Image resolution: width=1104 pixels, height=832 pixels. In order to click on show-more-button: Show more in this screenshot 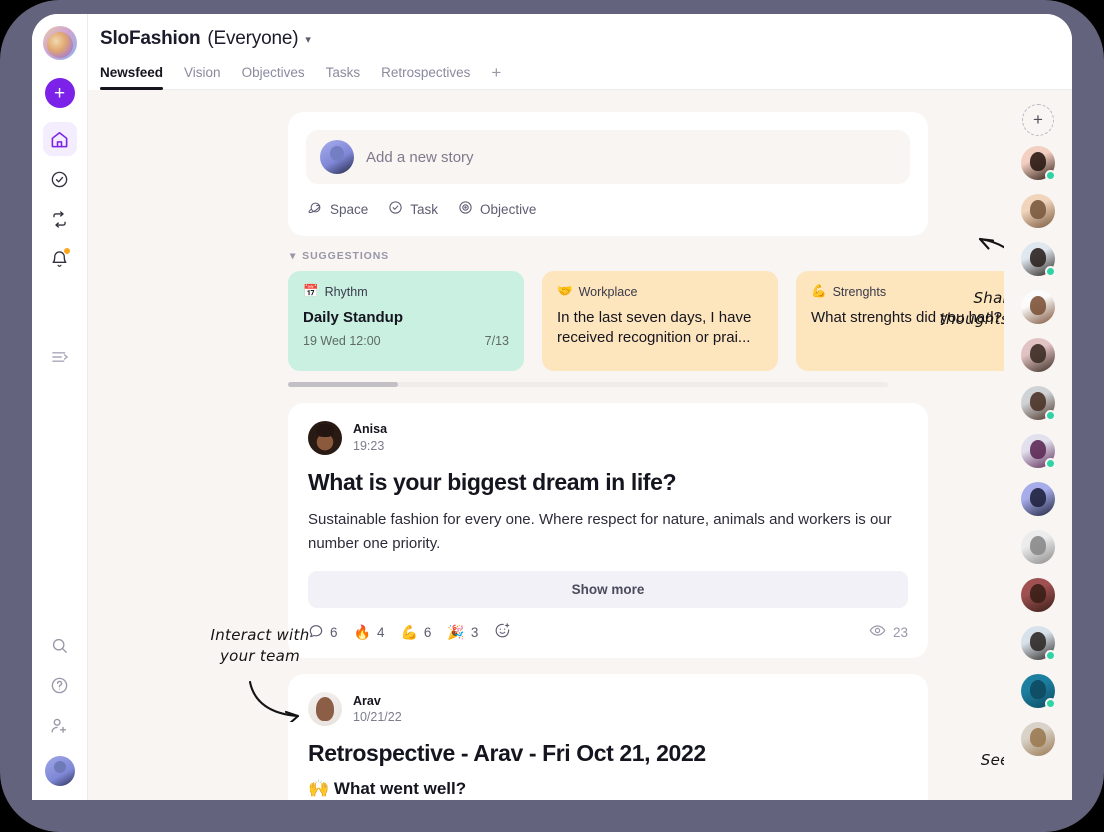, I will do `click(608, 590)`.